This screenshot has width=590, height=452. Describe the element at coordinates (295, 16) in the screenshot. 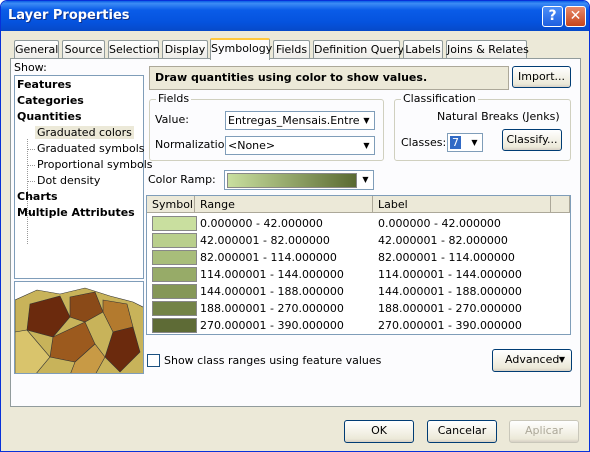

I see `title-bar: Layer Properties ? ✕` at that location.